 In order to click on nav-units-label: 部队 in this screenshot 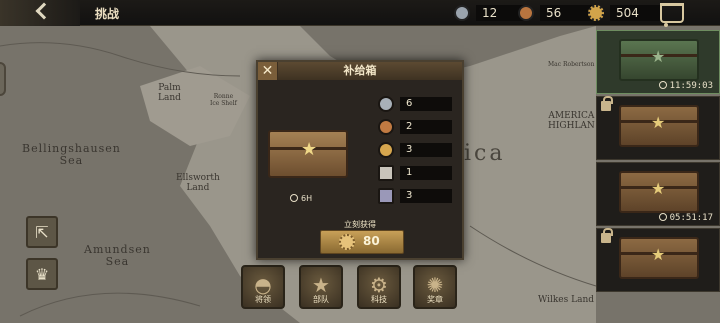, I will do `click(321, 299)`.